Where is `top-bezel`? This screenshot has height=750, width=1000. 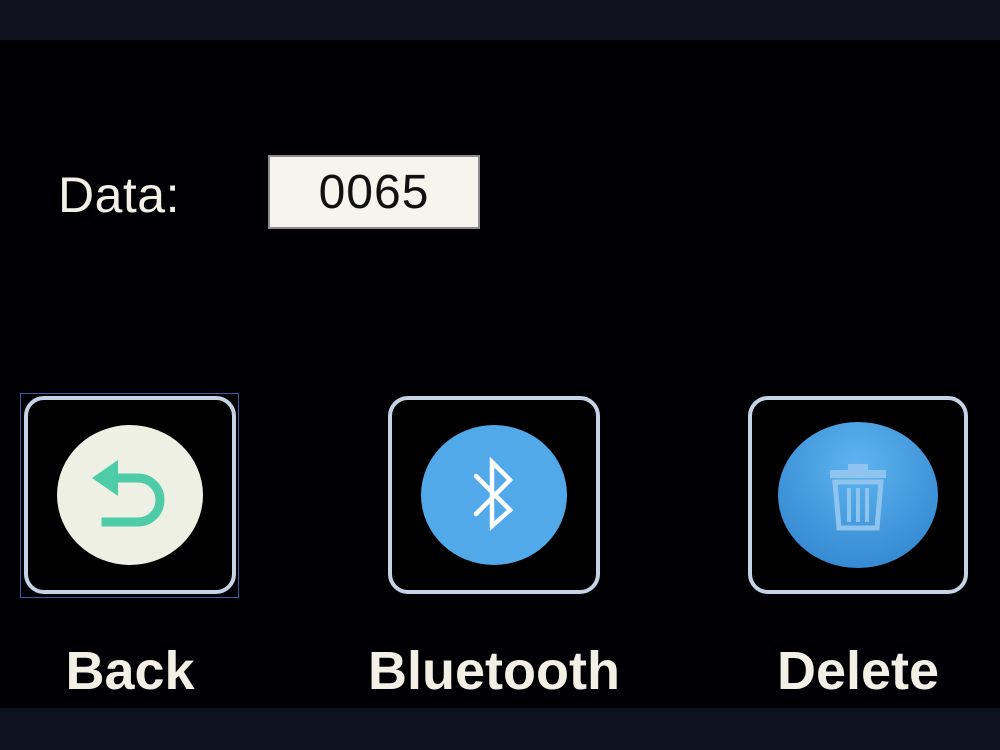
top-bezel is located at coordinates (500, 20).